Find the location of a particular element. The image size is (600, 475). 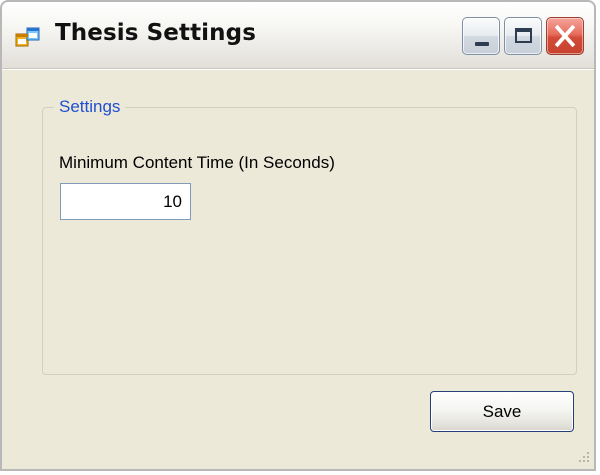

maximize-button is located at coordinates (523, 36).